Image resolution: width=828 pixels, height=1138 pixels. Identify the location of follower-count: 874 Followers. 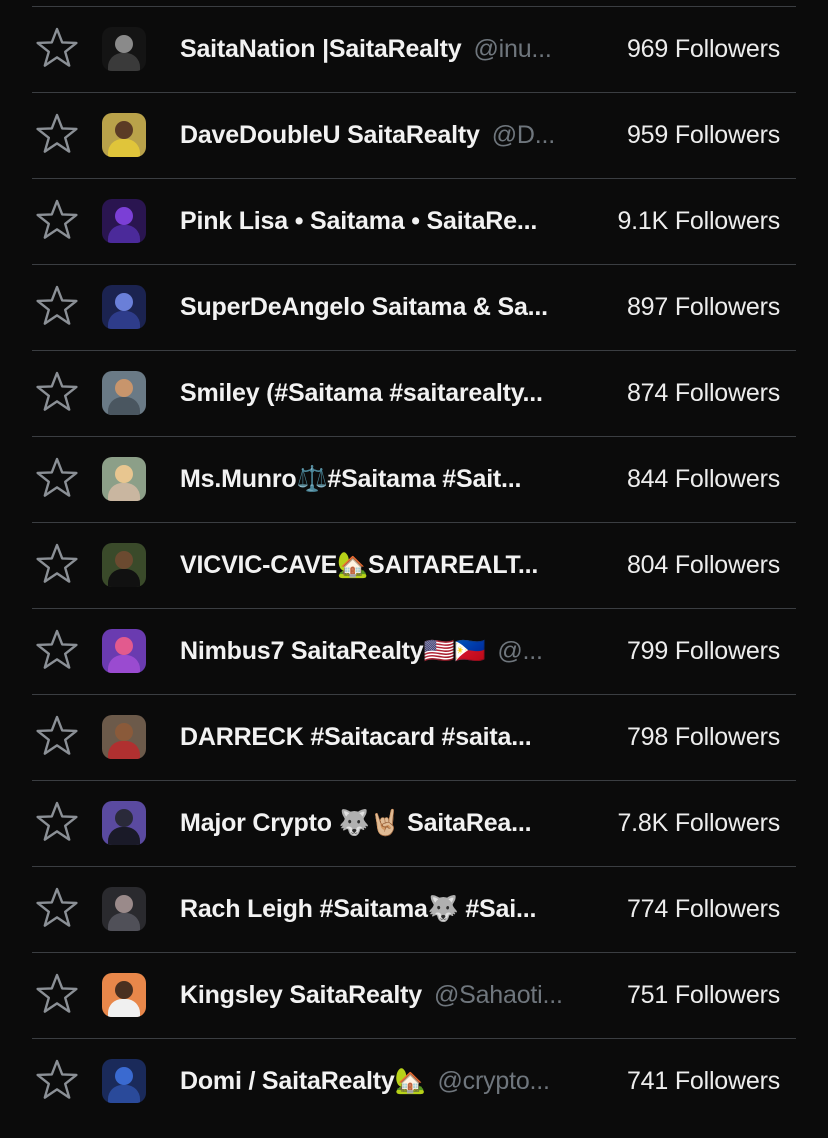
(703, 393).